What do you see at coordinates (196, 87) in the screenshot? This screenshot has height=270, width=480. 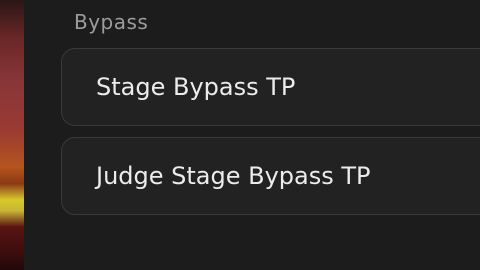 I see `option-label: Stage Bypass TP` at bounding box center [196, 87].